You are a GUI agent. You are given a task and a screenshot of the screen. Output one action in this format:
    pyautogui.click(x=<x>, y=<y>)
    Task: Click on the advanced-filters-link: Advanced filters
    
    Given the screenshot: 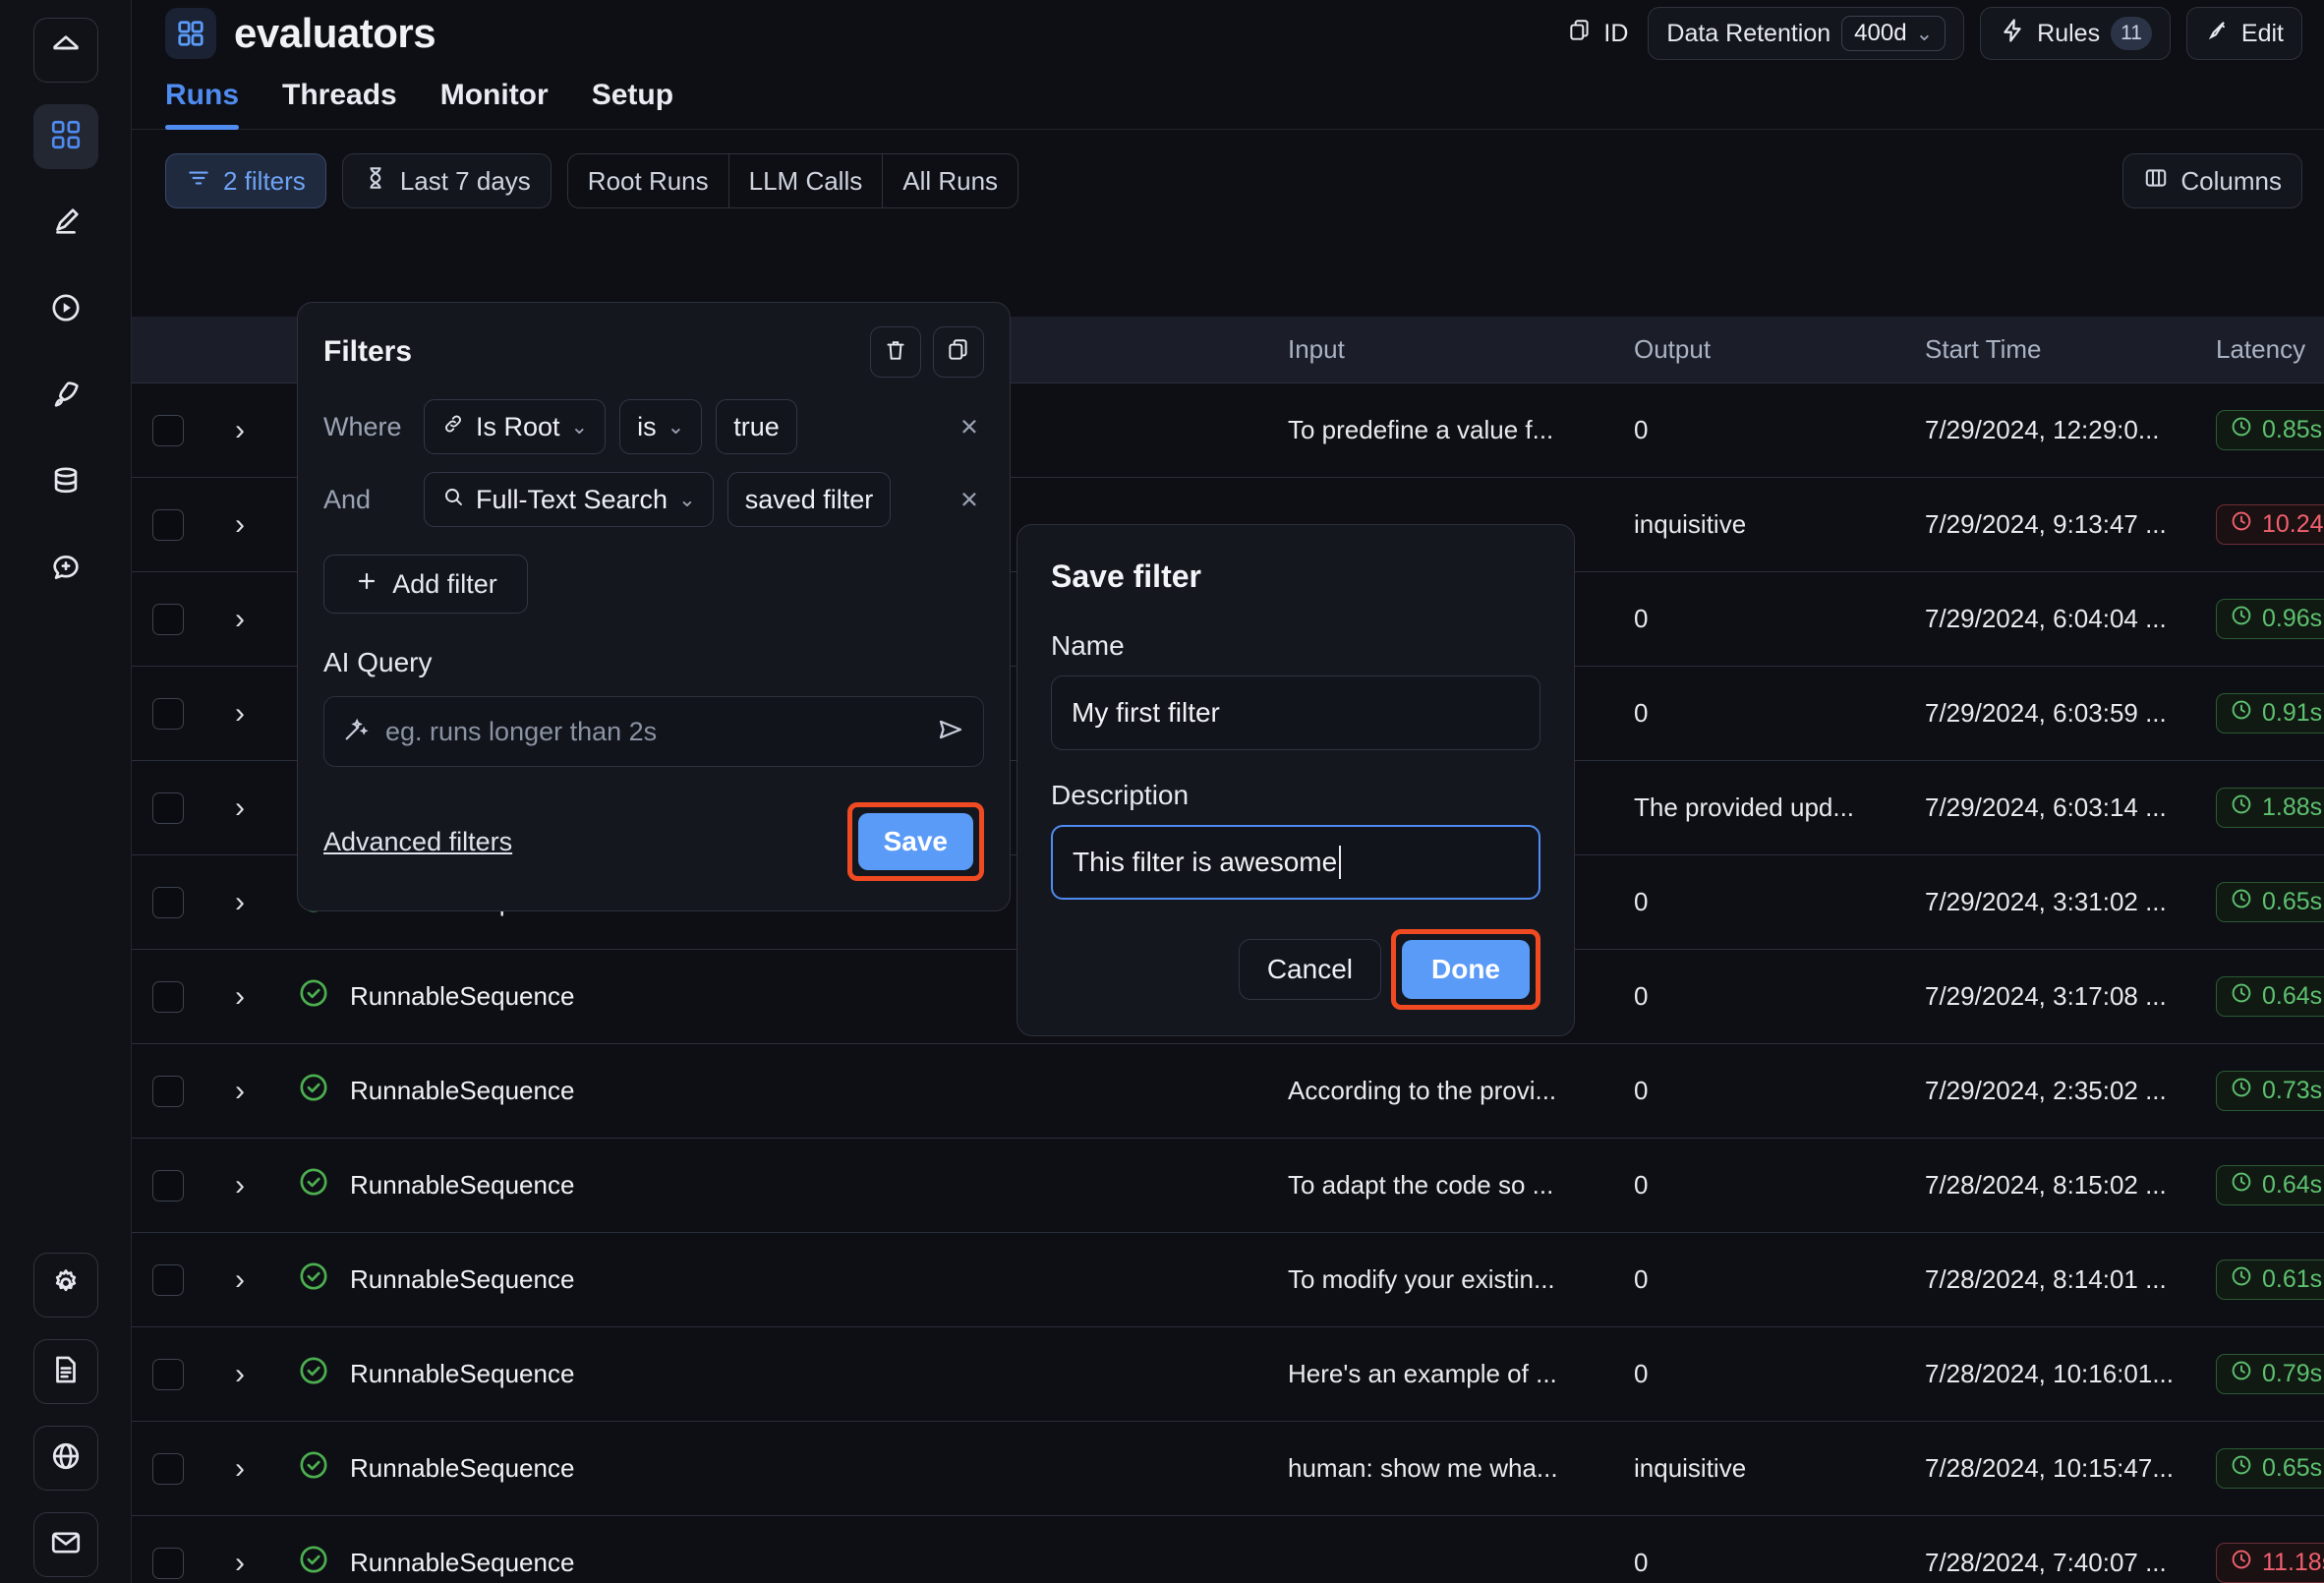 What is the action you would take?
    pyautogui.click(x=417, y=842)
    